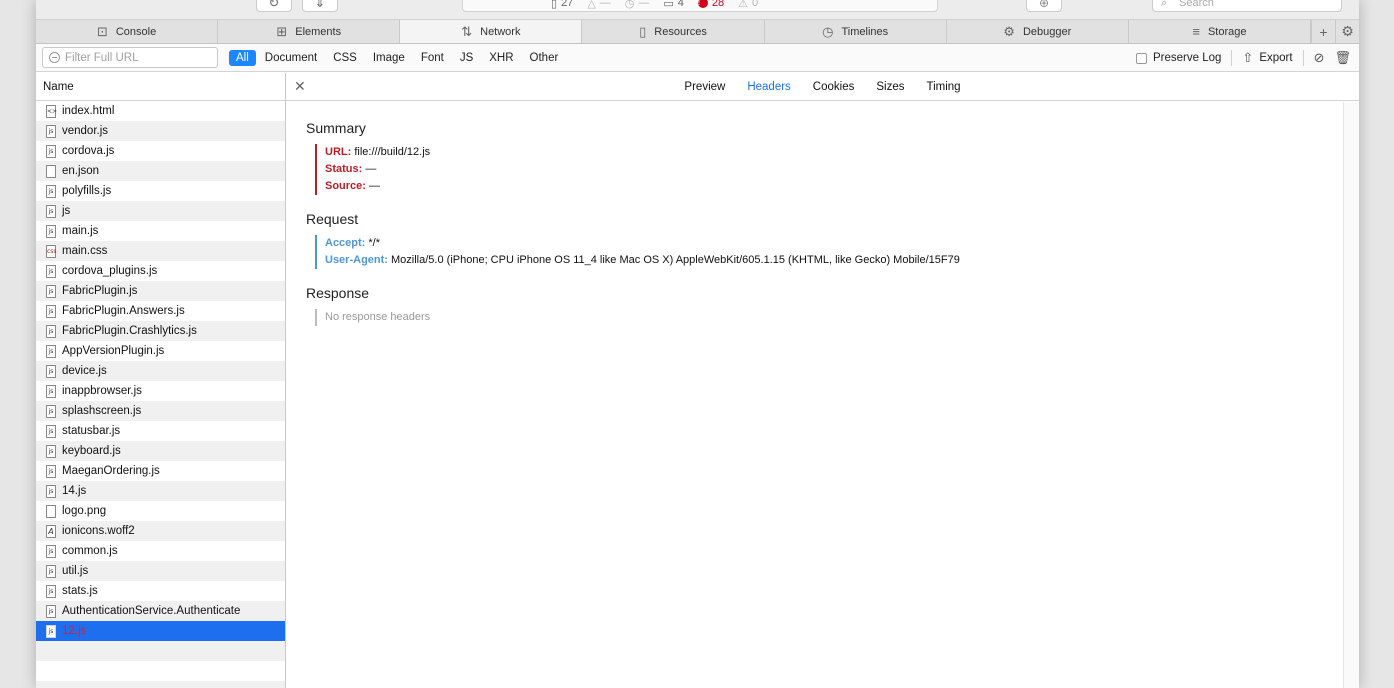  What do you see at coordinates (160, 231) in the screenshot?
I see `file-row: js main.js` at bounding box center [160, 231].